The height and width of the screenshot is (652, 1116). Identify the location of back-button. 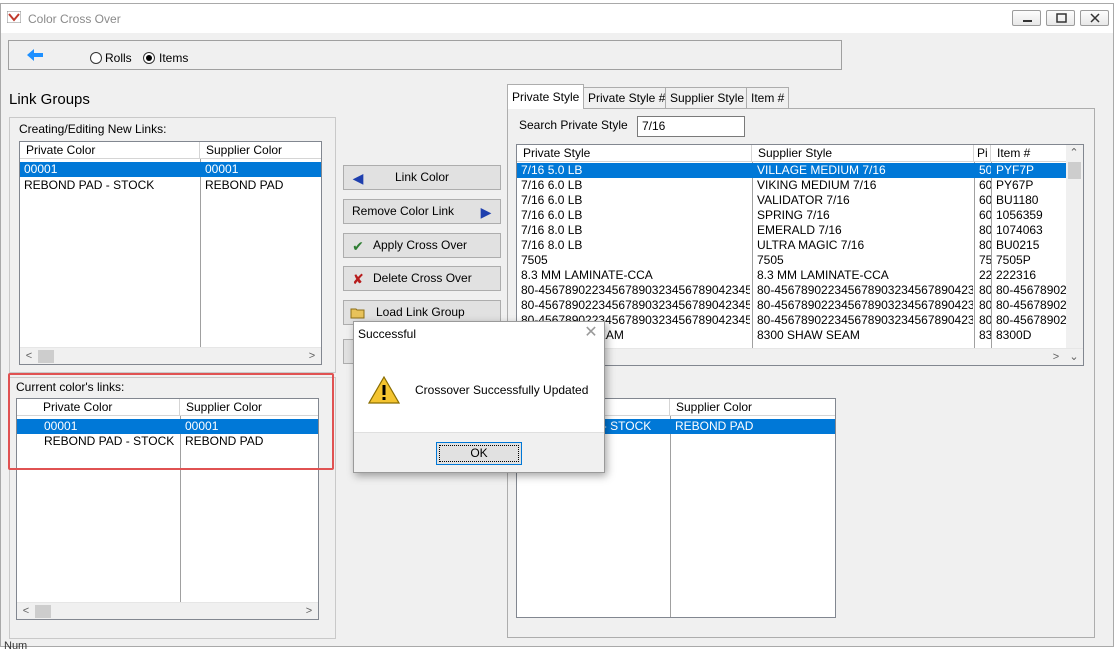
(34, 55).